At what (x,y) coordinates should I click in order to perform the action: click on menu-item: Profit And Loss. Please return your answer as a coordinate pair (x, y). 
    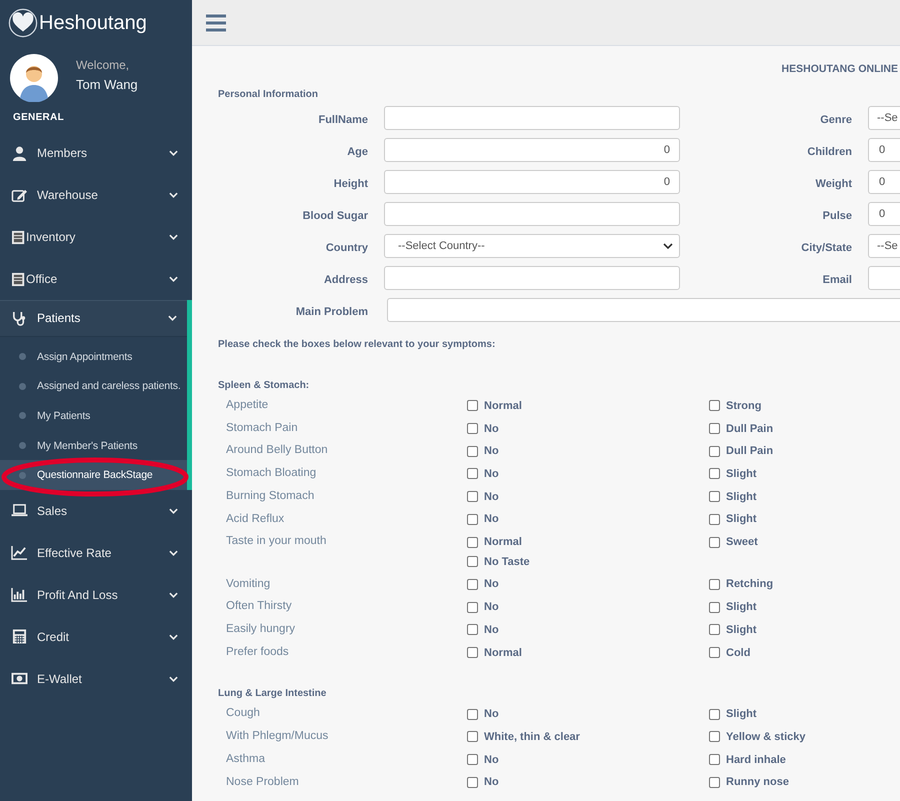
    Looking at the image, I should click on (103, 595).